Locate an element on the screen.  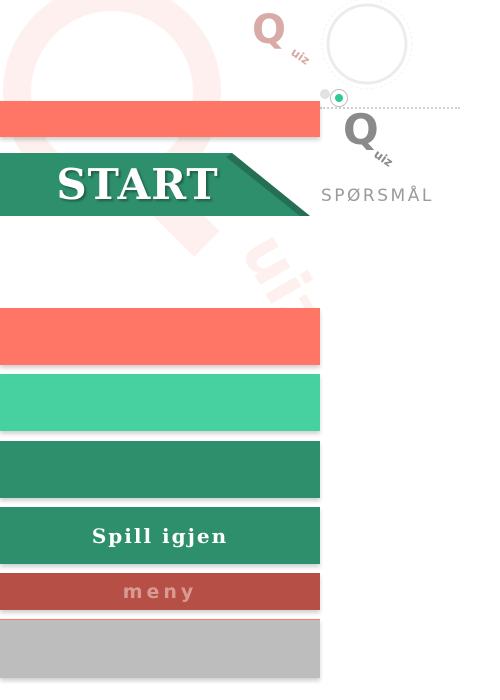
progress-step-current is located at coordinates (339, 98).